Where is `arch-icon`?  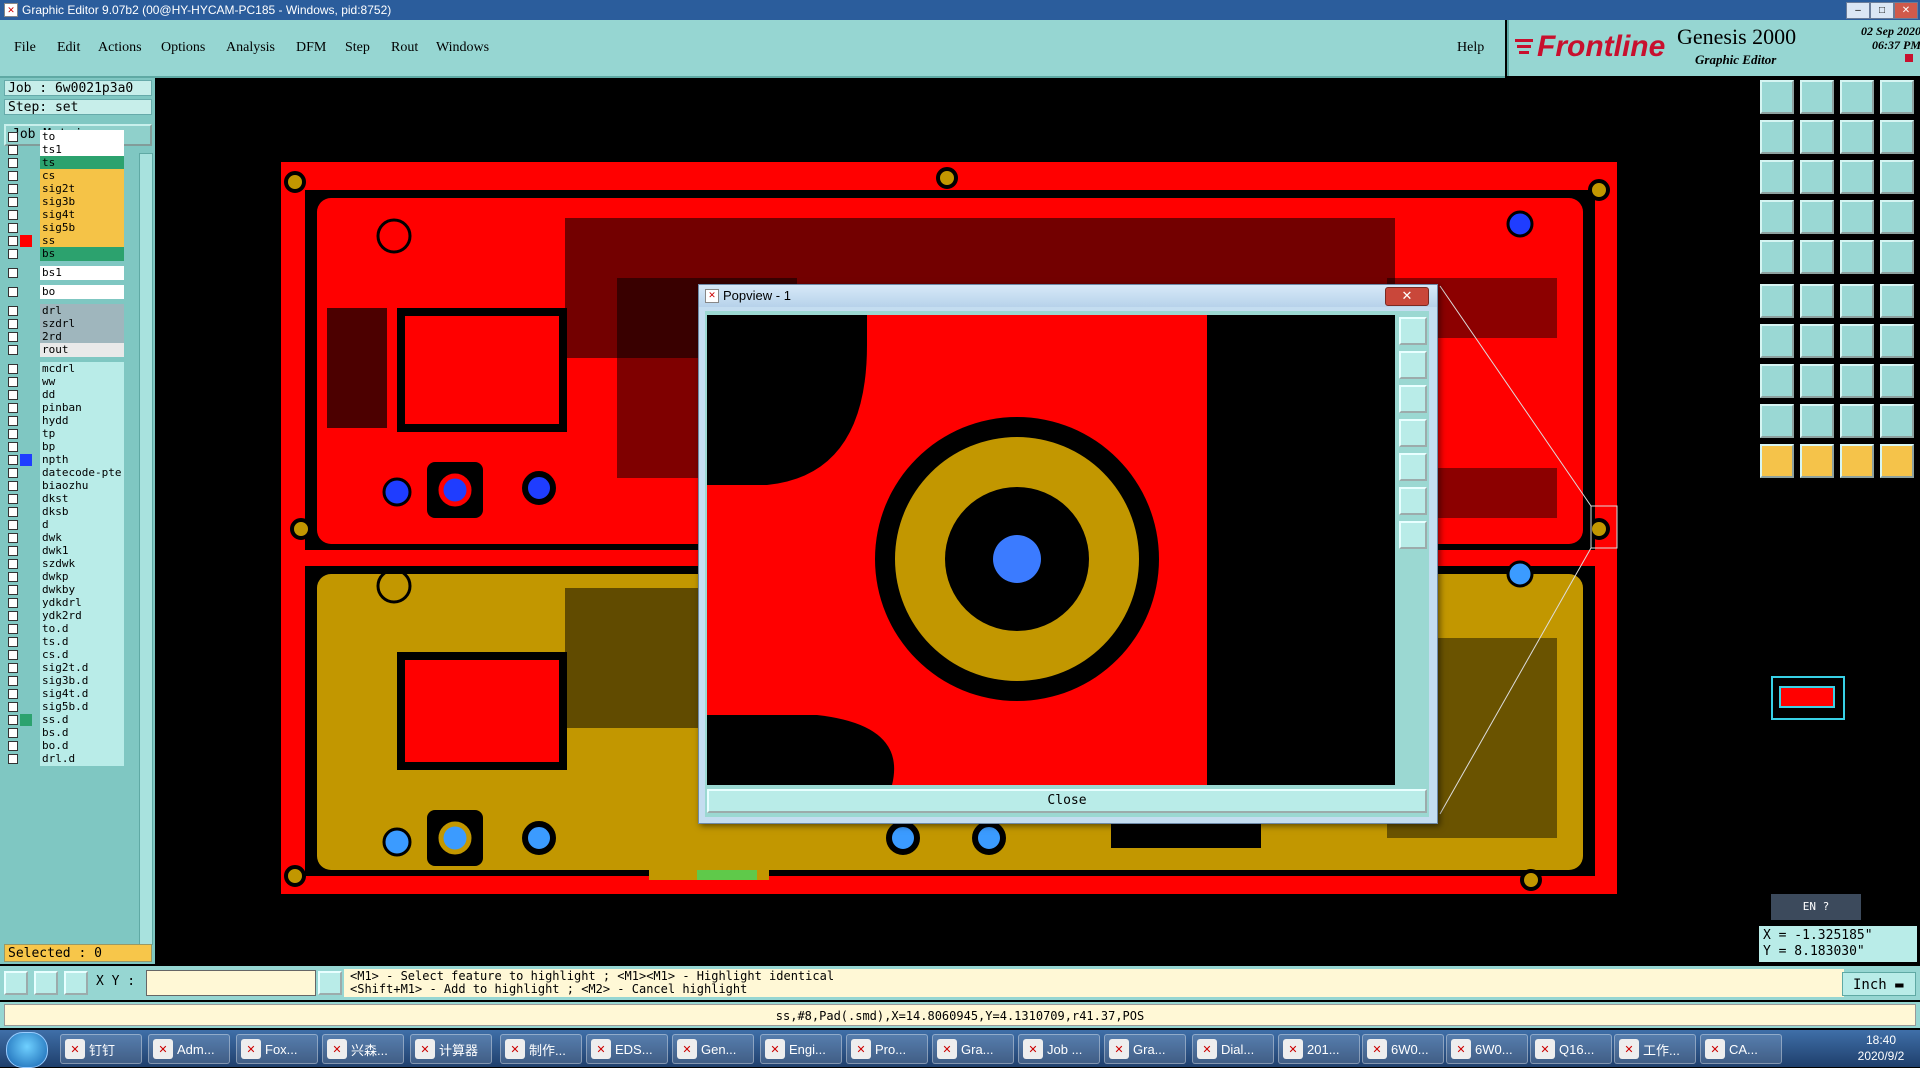 arch-icon is located at coordinates (1857, 421).